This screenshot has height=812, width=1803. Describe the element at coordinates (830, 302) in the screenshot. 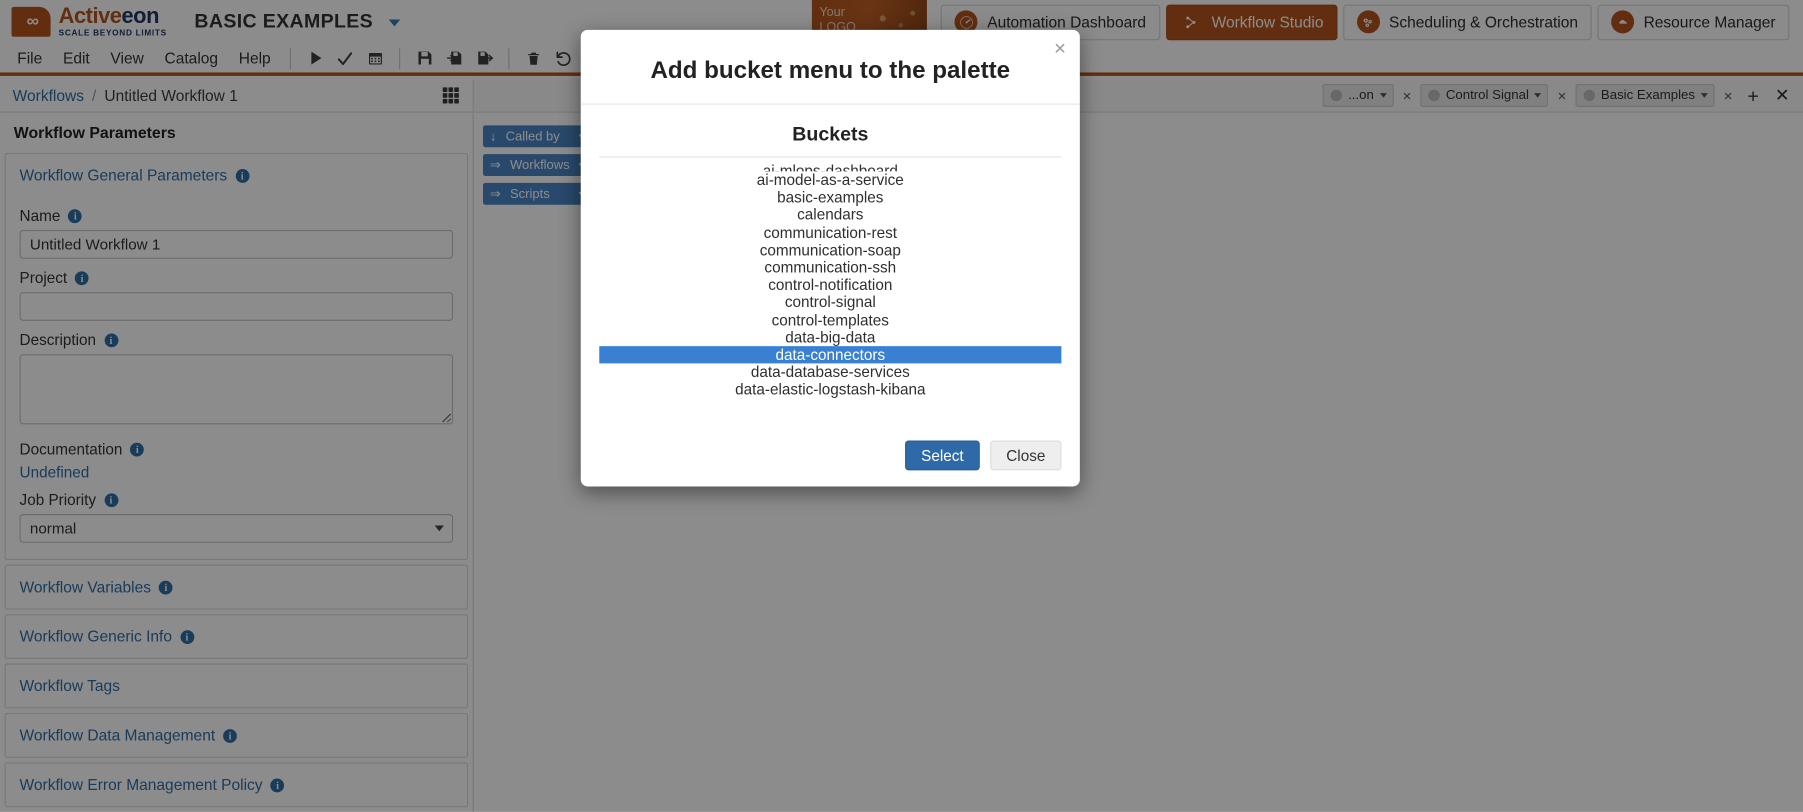

I see `list-item: control-signal` at that location.